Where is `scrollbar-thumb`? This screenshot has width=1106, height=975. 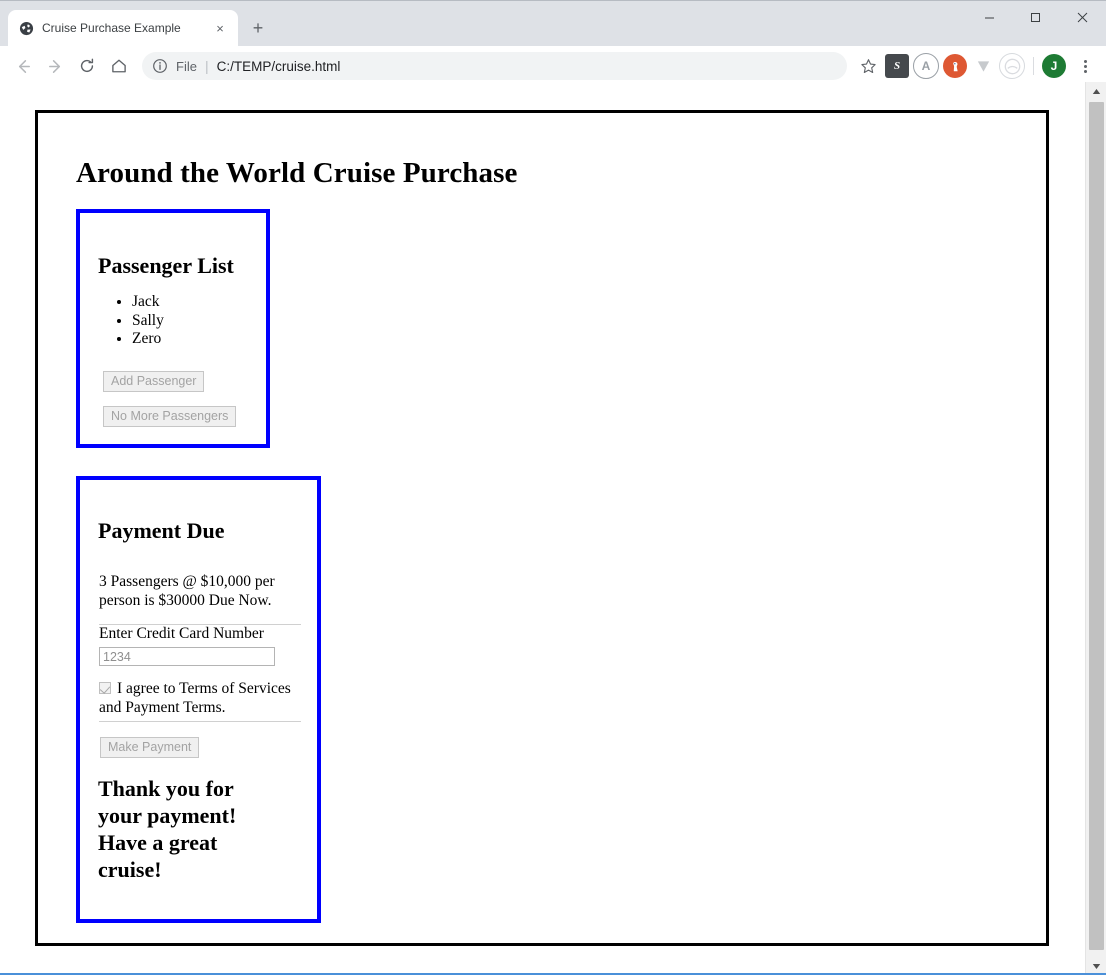 scrollbar-thumb is located at coordinates (1096, 526).